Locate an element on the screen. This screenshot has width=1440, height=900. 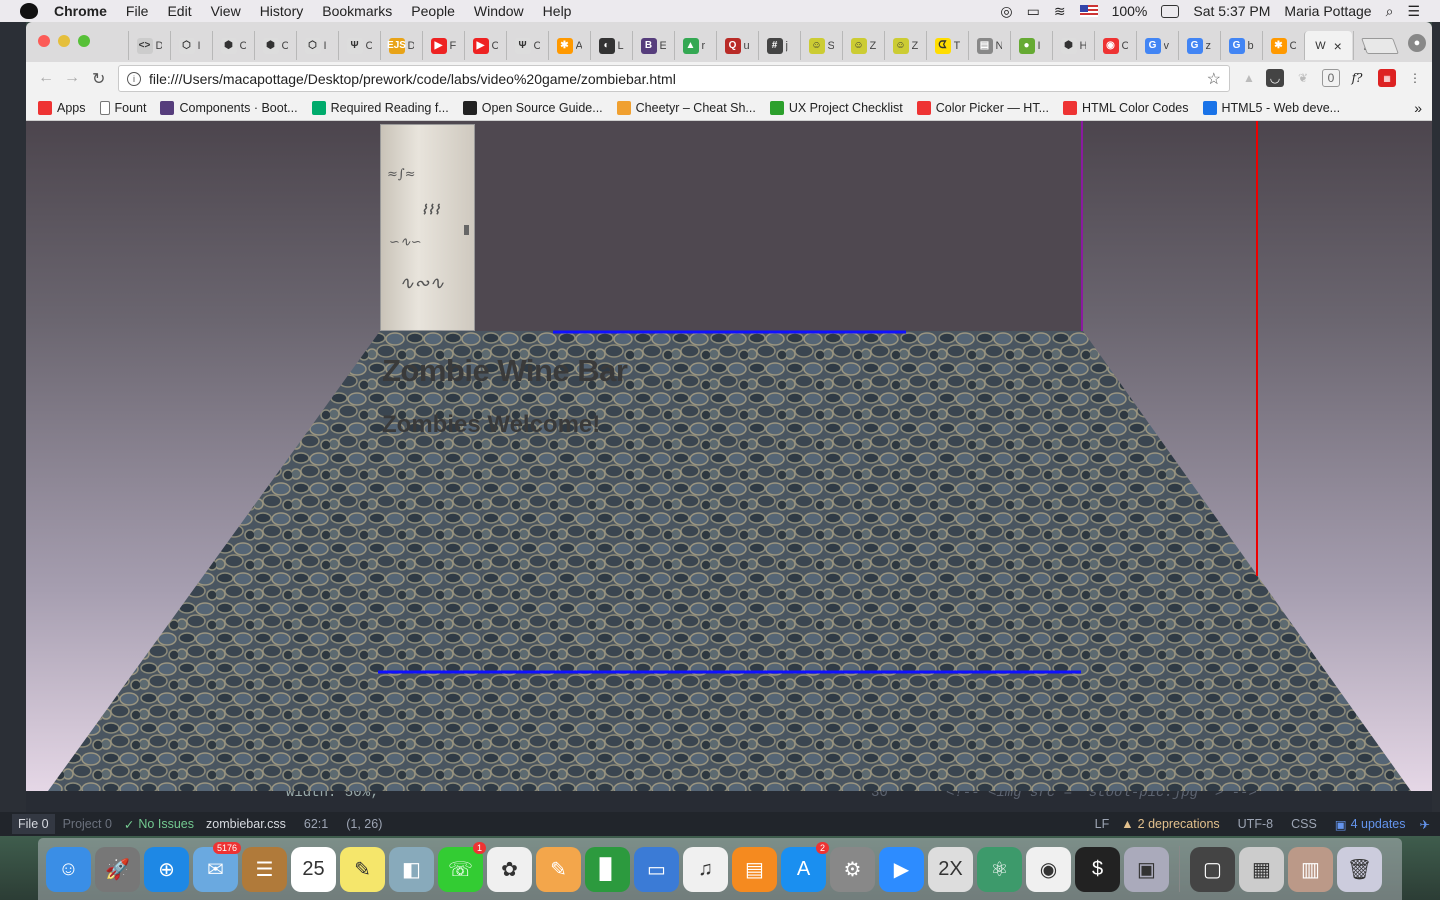
updates-status: 4 updates is located at coordinates (1378, 824).